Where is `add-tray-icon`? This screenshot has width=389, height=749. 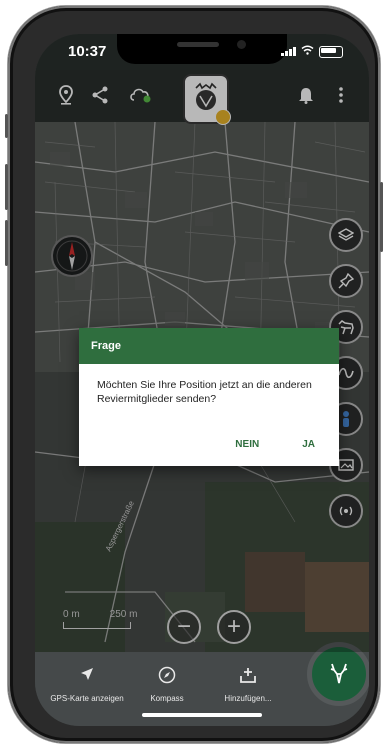 add-tray-icon is located at coordinates (248, 677).